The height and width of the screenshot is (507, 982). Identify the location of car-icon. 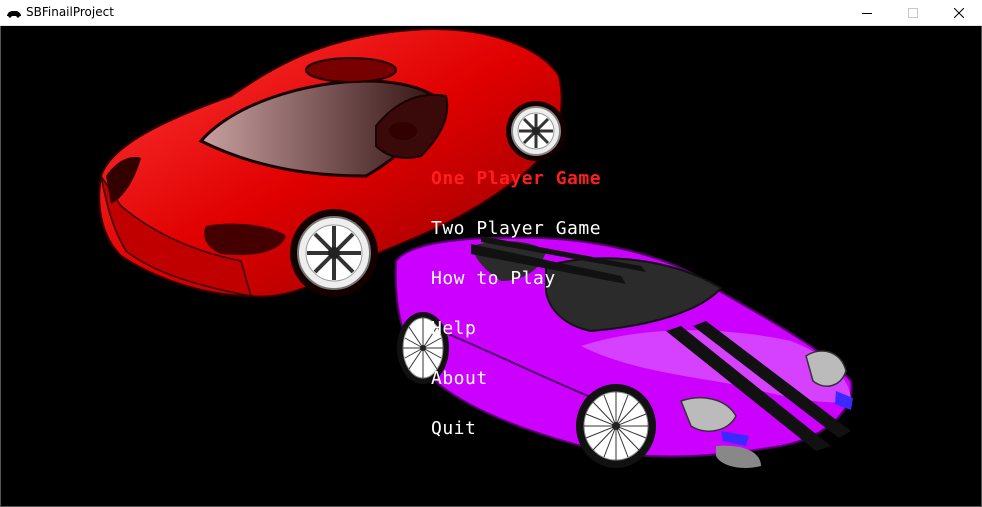
(14, 14).